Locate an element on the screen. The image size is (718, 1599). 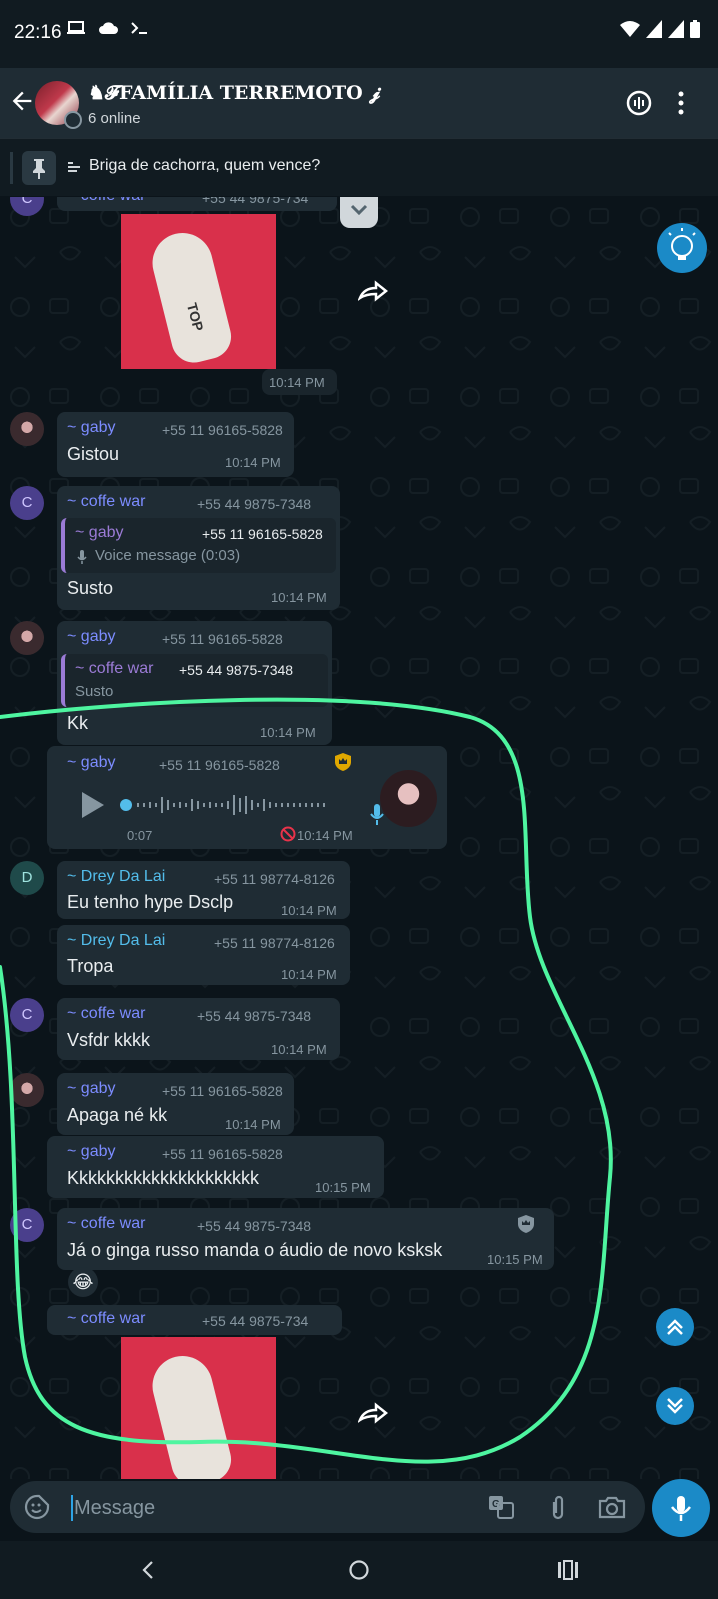
mic-icon is located at coordinates (681, 1508).